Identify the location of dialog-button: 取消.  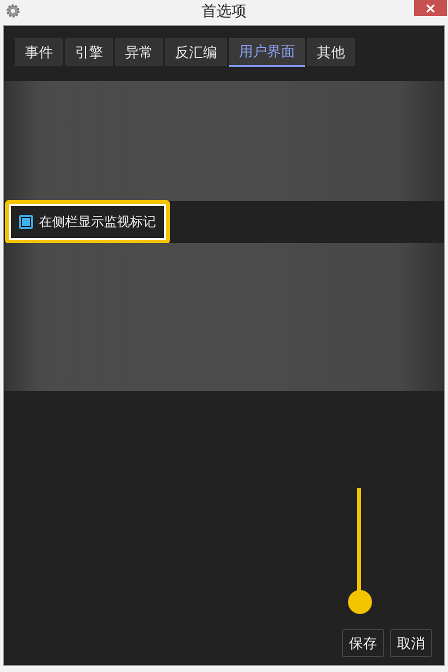
(411, 643).